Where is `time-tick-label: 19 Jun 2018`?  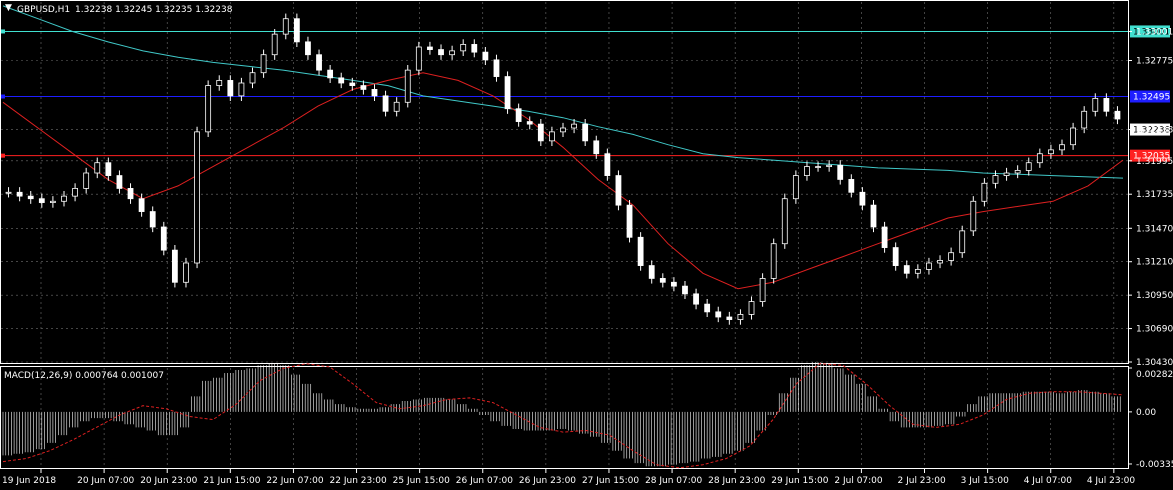
time-tick-label: 19 Jun 2018 is located at coordinates (29, 481).